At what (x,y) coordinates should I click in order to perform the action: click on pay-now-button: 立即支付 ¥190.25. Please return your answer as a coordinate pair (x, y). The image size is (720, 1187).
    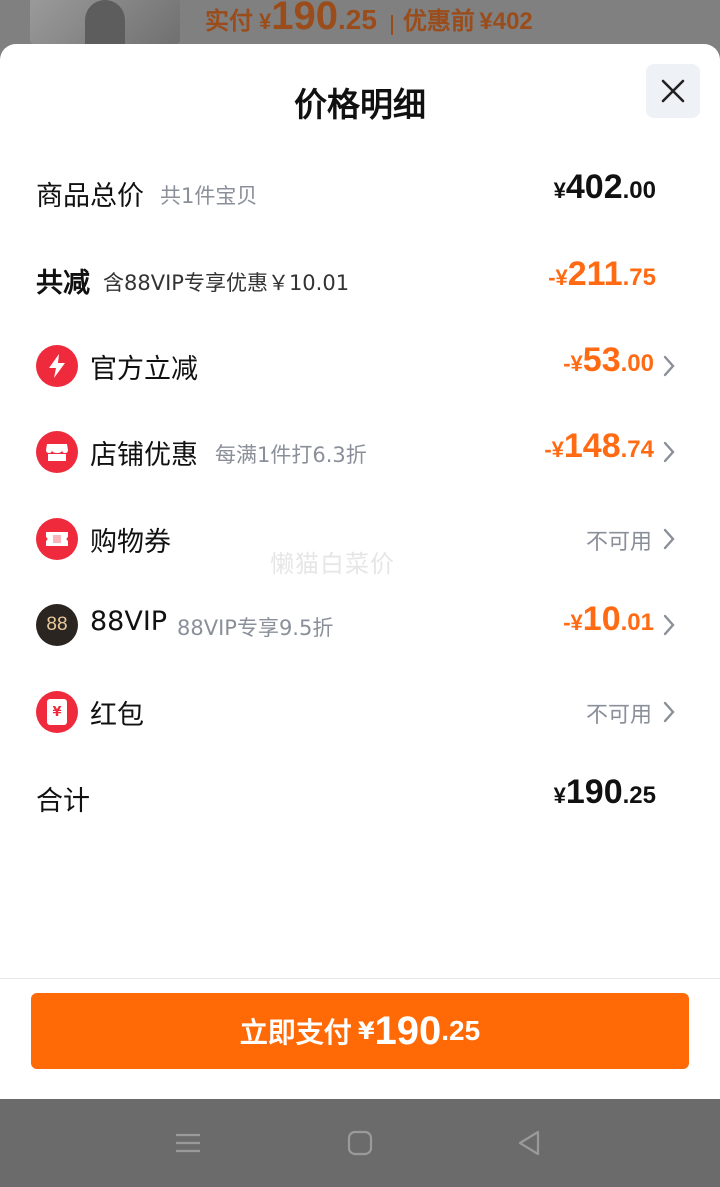
    Looking at the image, I should click on (360, 1031).